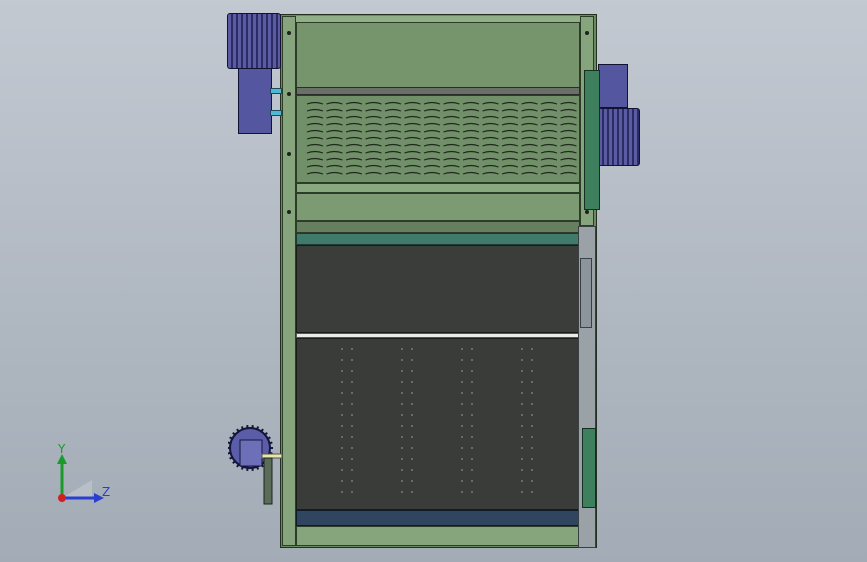  Describe the element at coordinates (619, 137) in the screenshot. I see `top-right-motor` at that location.